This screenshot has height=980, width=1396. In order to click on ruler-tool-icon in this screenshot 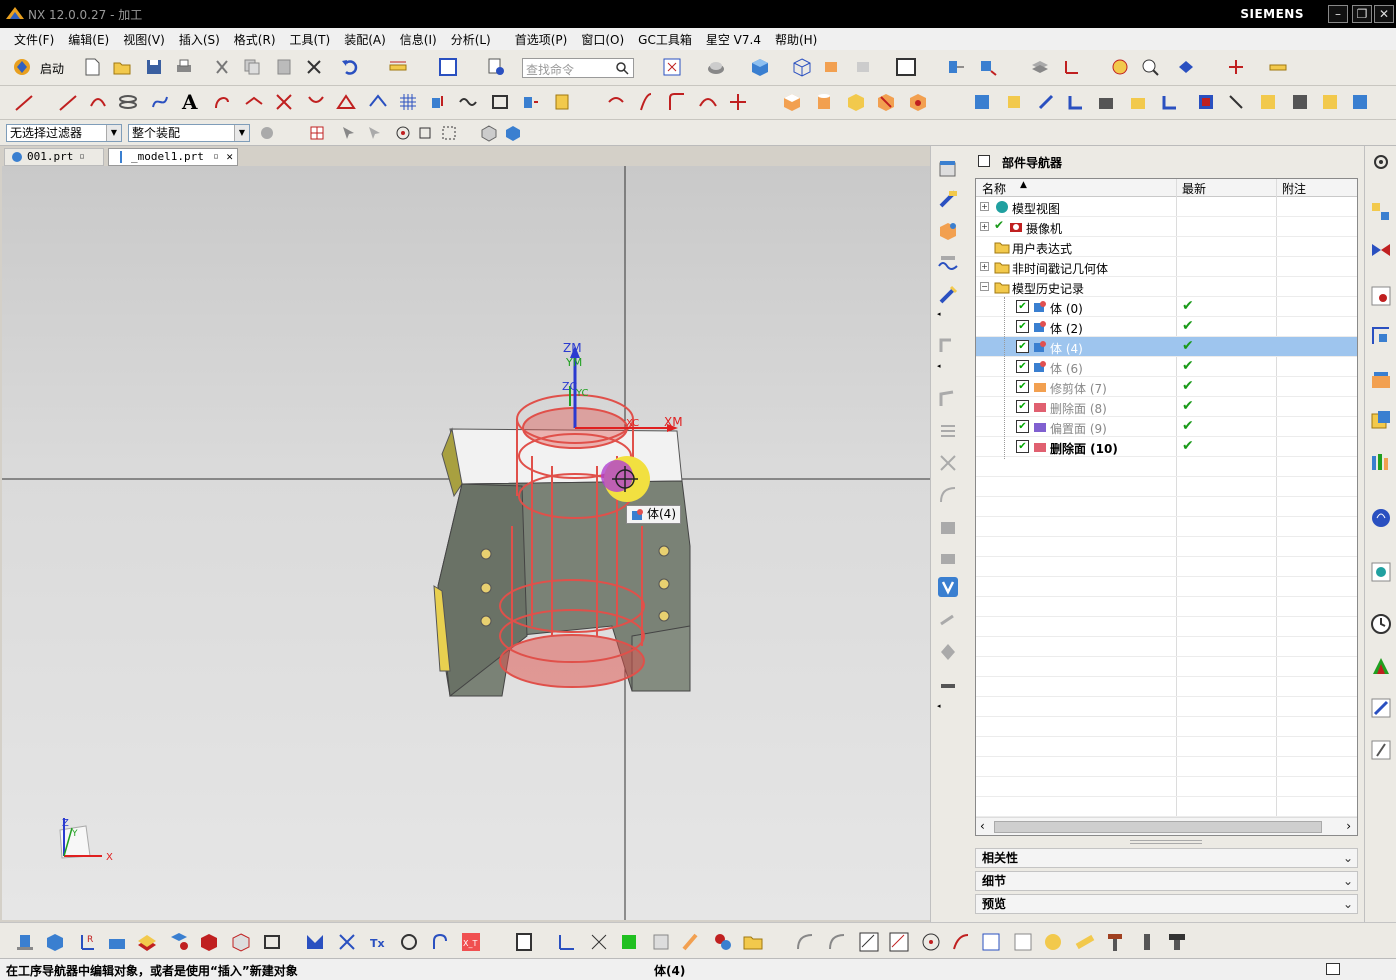, I will do `click(1085, 942)`.